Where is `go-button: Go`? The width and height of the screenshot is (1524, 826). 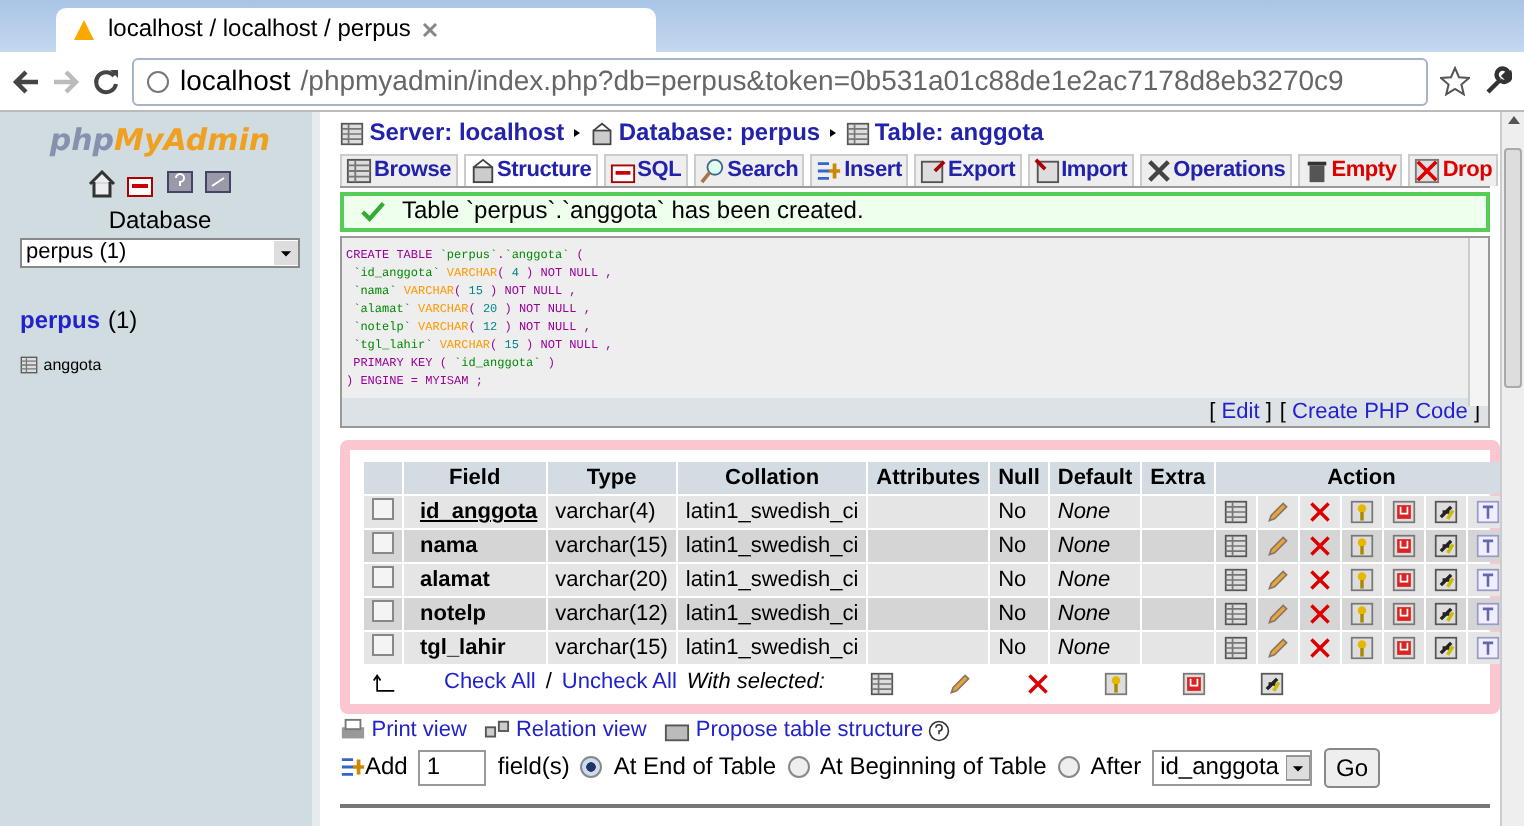 go-button: Go is located at coordinates (1351, 767).